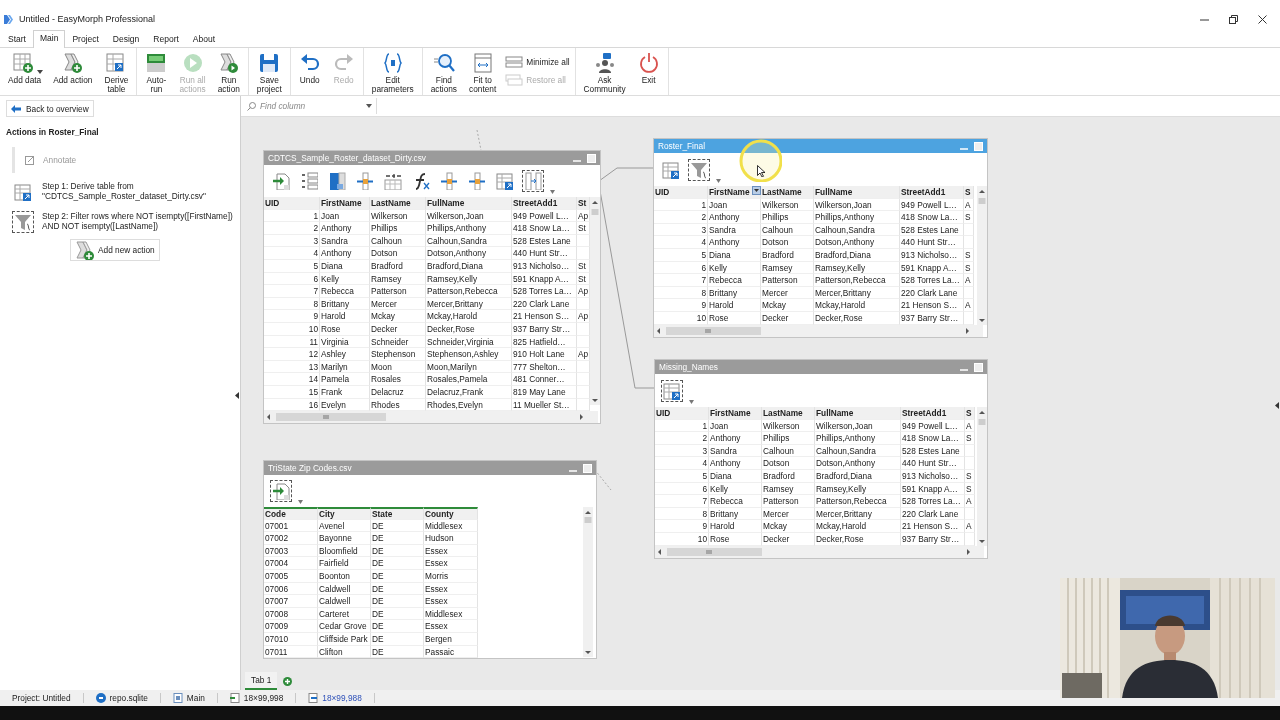 The image size is (1280, 720). Describe the element at coordinates (291, 563) in the screenshot. I see `table-cell: 07004` at that location.